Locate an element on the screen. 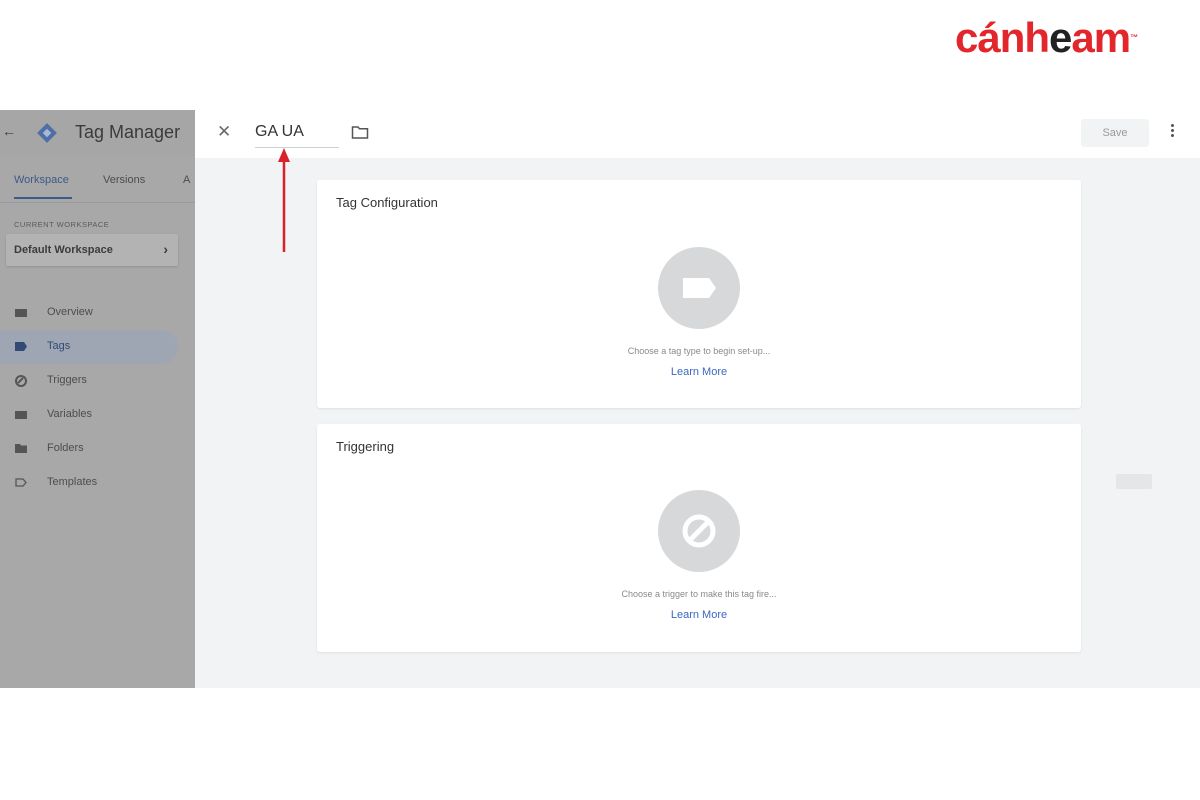 The image size is (1200, 800). sidebar-item-variables: Variables is located at coordinates (97, 415).